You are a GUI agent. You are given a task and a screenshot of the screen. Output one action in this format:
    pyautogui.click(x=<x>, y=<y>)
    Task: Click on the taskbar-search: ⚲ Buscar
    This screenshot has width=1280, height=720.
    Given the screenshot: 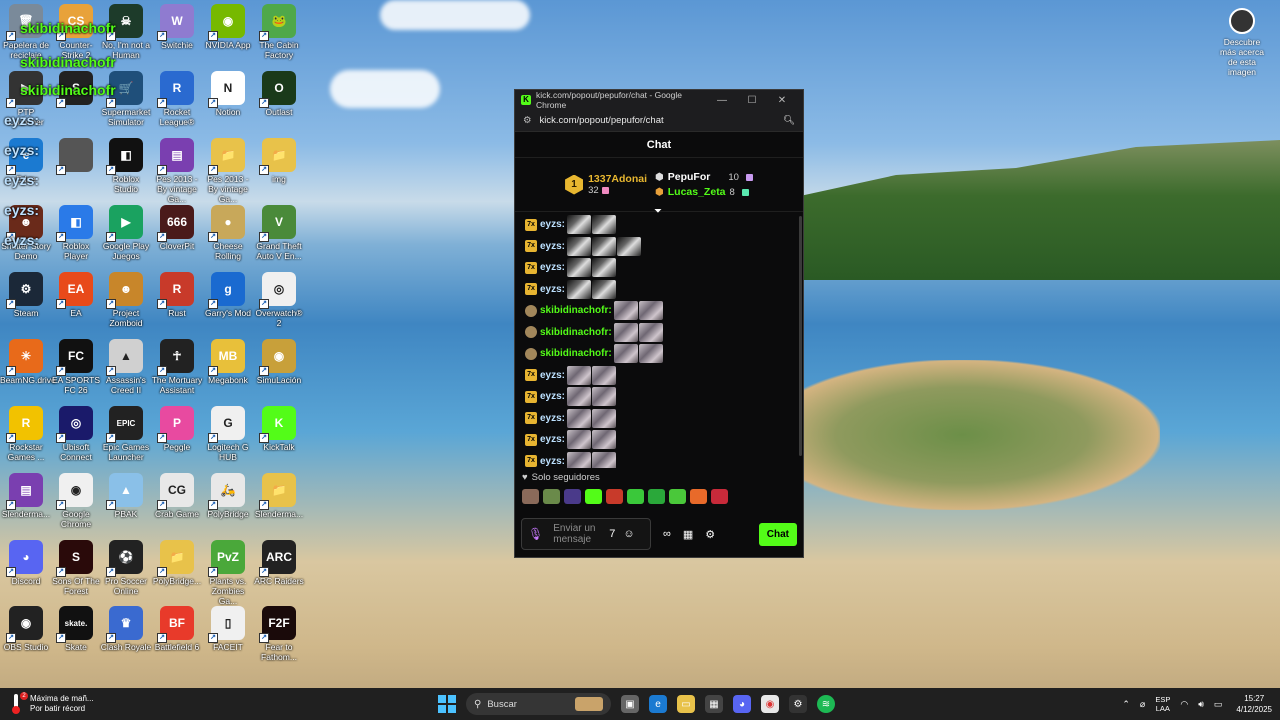 What is the action you would take?
    pyautogui.click(x=538, y=704)
    